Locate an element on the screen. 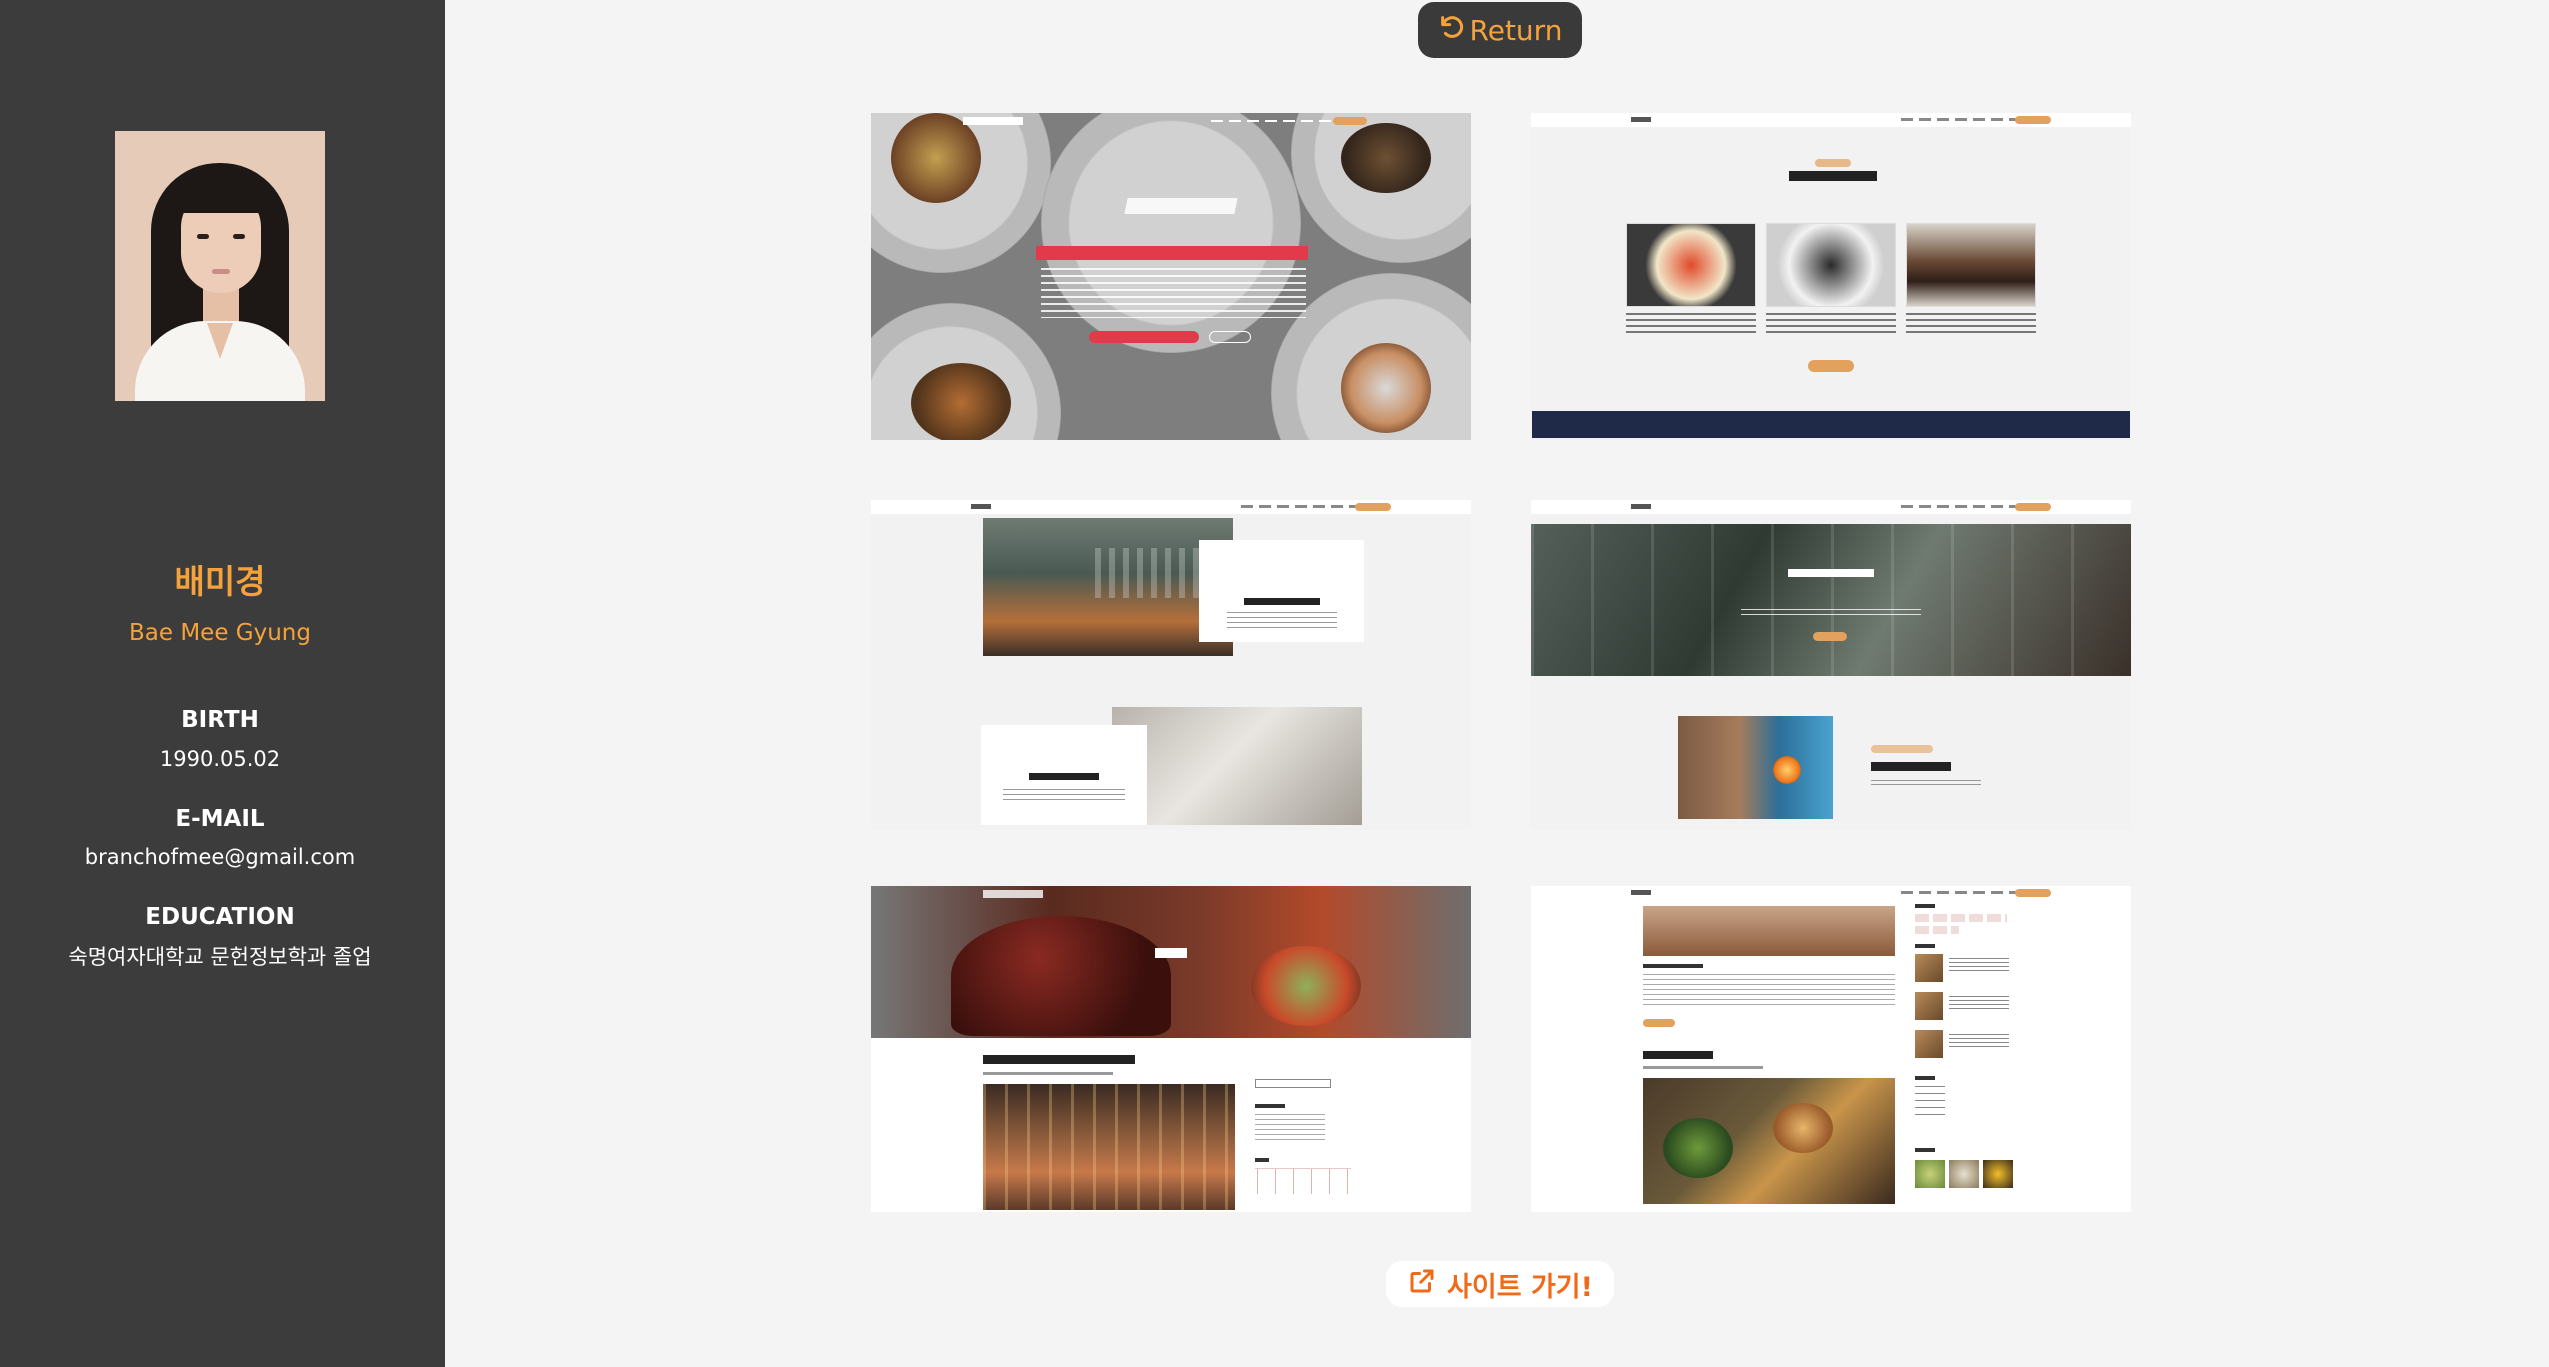 This screenshot has width=2549, height=1367. thumbnail-home-hero is located at coordinates (1171, 276).